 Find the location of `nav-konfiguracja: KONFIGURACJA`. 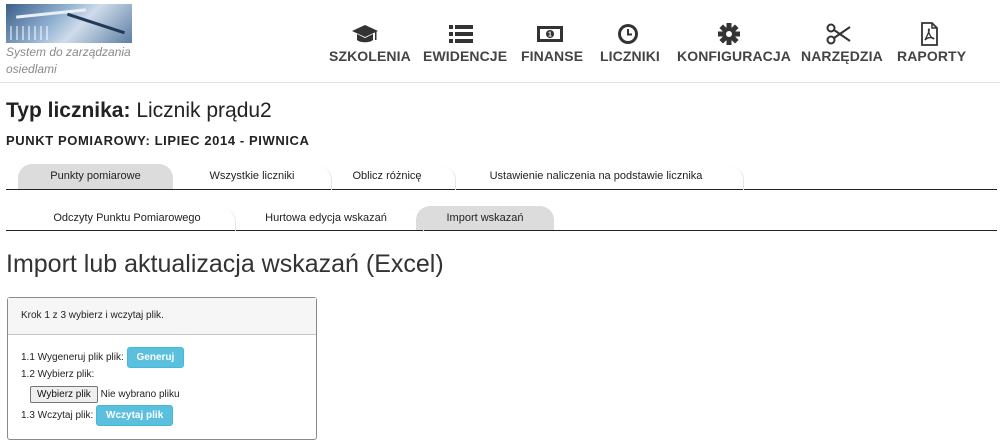

nav-konfiguracja: KONFIGURACJA is located at coordinates (734, 47).